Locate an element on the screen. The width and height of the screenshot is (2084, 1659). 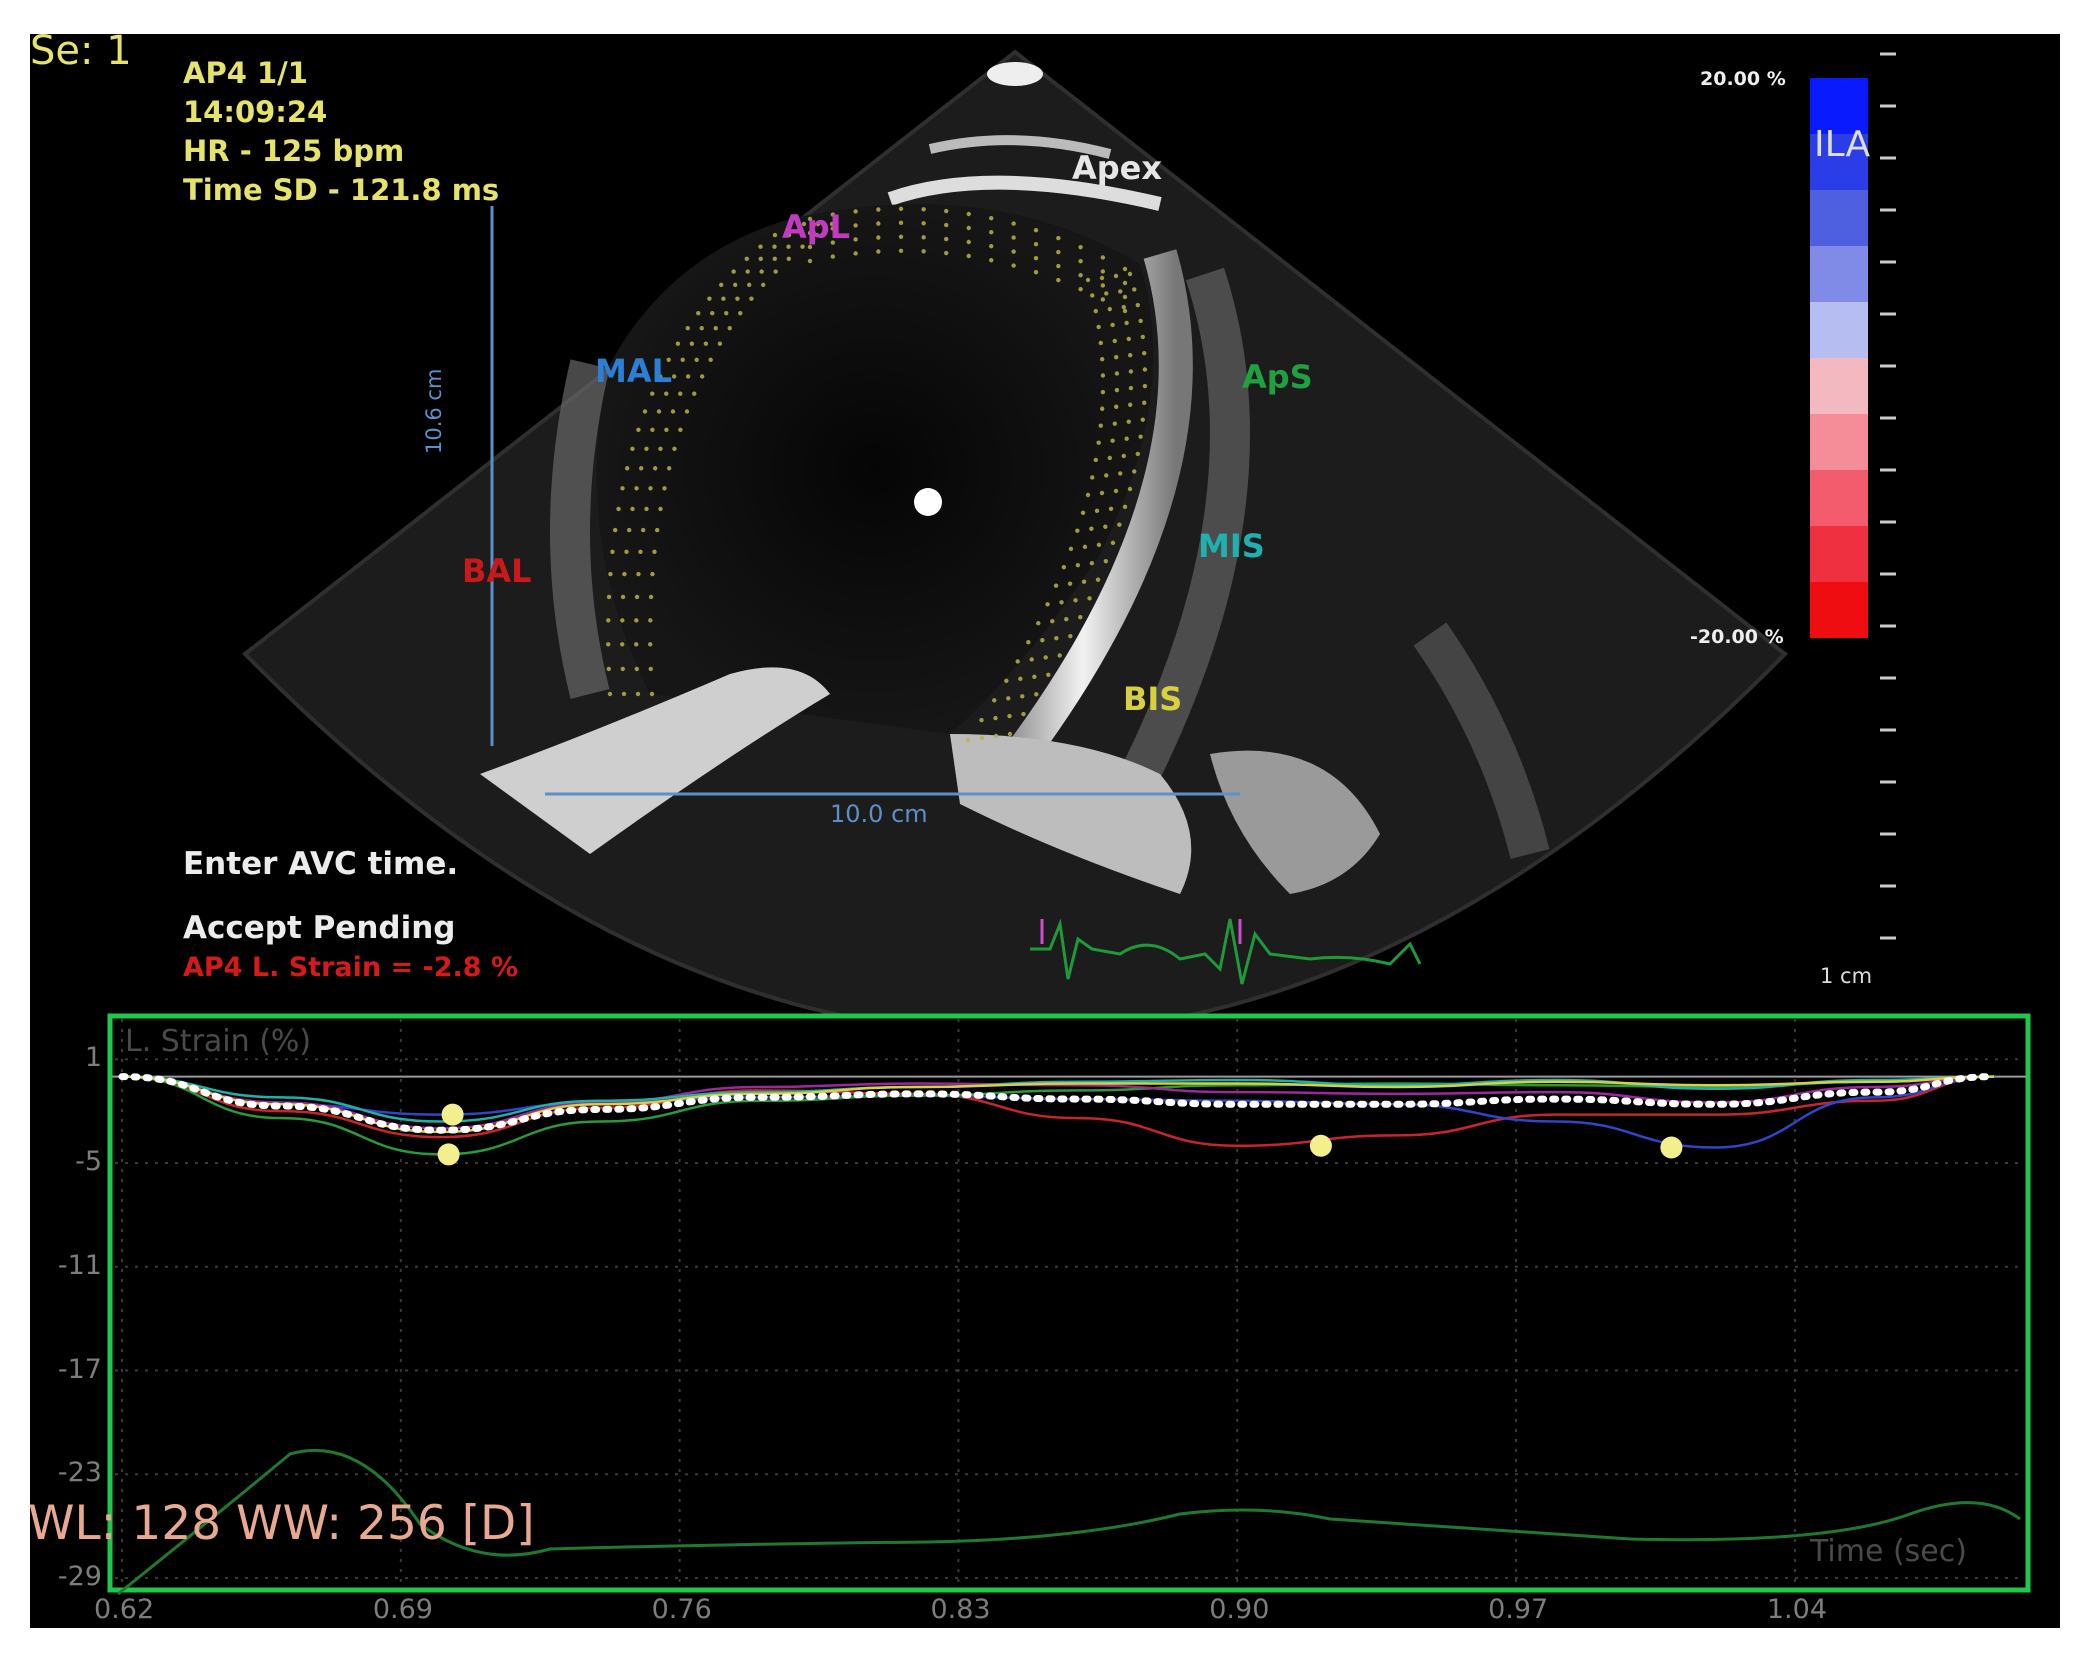
peak-markers is located at coordinates (1060, 1134).